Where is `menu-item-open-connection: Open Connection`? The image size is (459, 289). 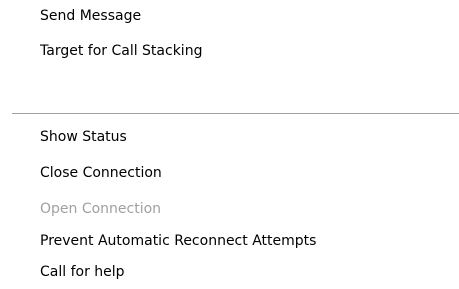 menu-item-open-connection: Open Connection is located at coordinates (101, 209).